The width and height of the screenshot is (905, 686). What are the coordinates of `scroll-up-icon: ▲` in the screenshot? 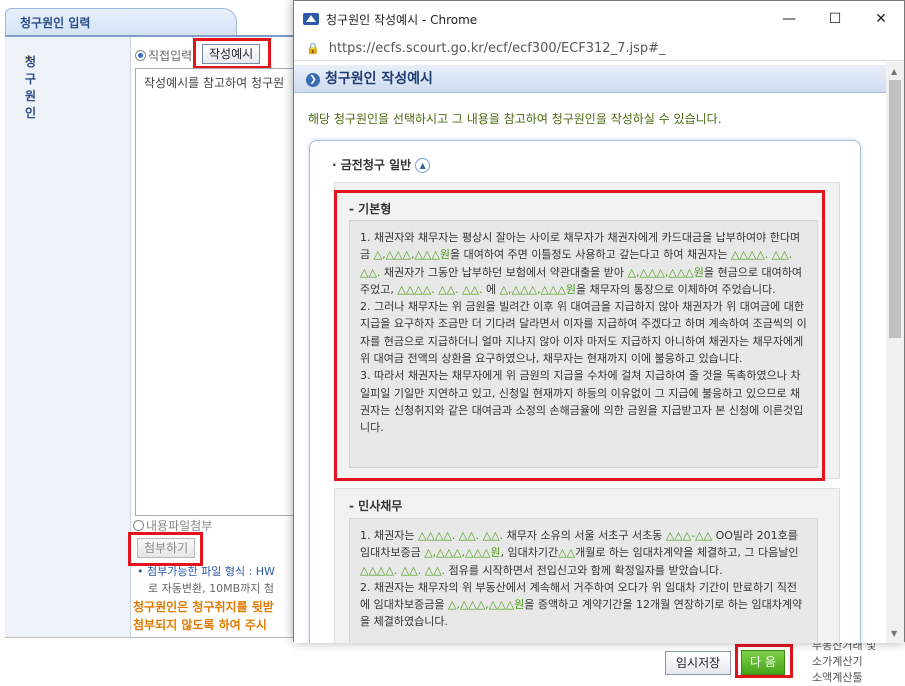 It's located at (894, 71).